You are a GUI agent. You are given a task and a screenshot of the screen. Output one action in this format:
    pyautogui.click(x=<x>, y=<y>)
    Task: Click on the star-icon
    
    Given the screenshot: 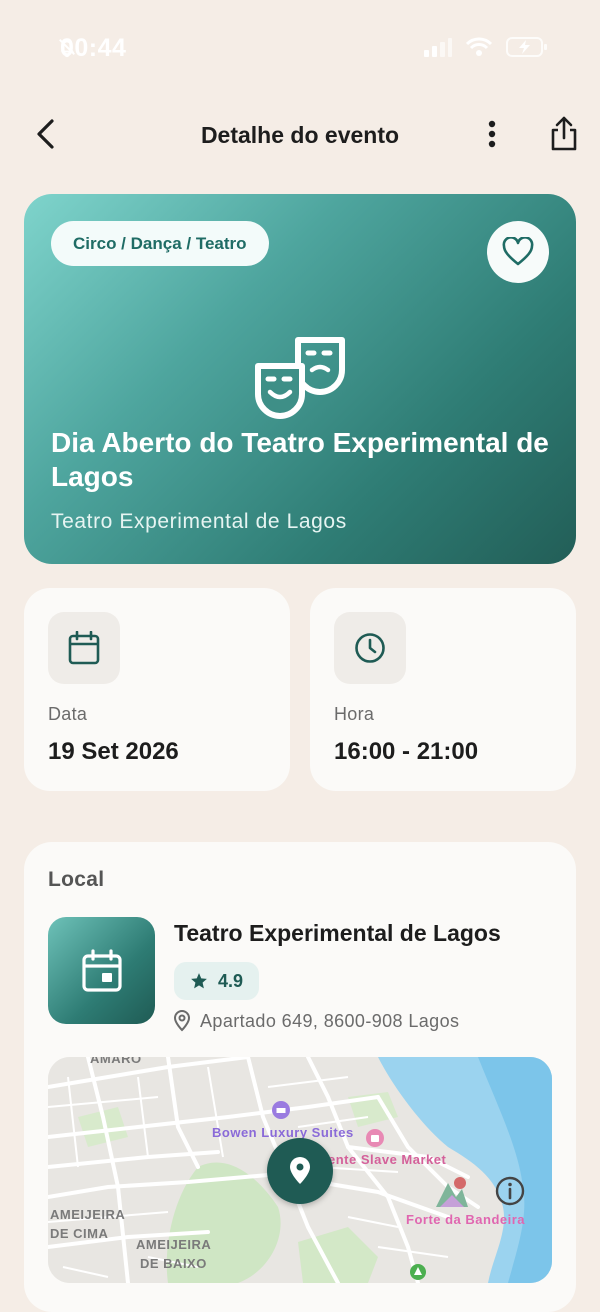 What is the action you would take?
    pyautogui.click(x=199, y=981)
    